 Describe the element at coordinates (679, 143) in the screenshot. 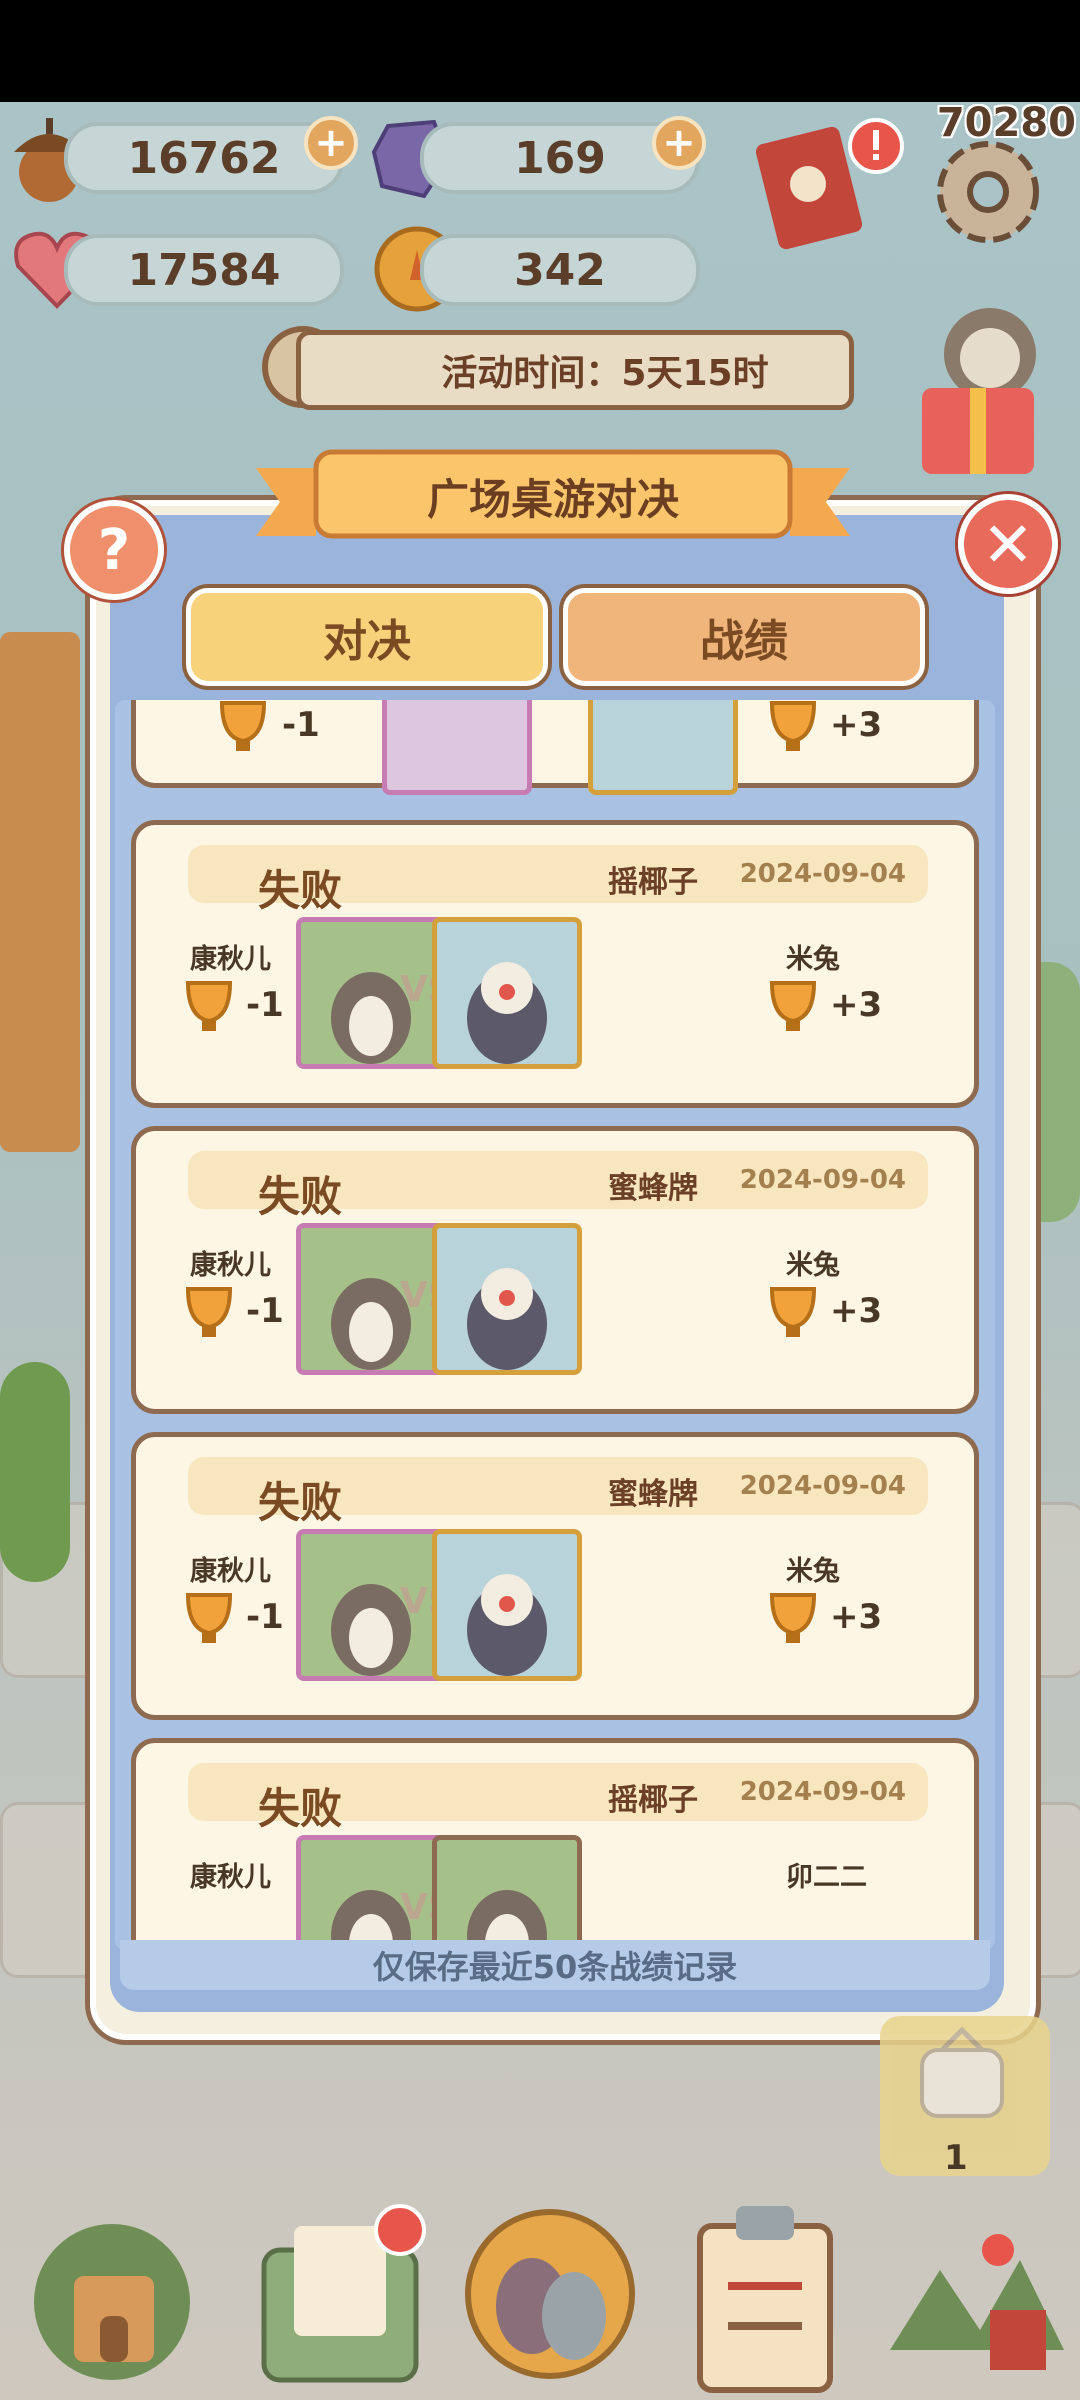

I see `crystal-add-button: +` at that location.